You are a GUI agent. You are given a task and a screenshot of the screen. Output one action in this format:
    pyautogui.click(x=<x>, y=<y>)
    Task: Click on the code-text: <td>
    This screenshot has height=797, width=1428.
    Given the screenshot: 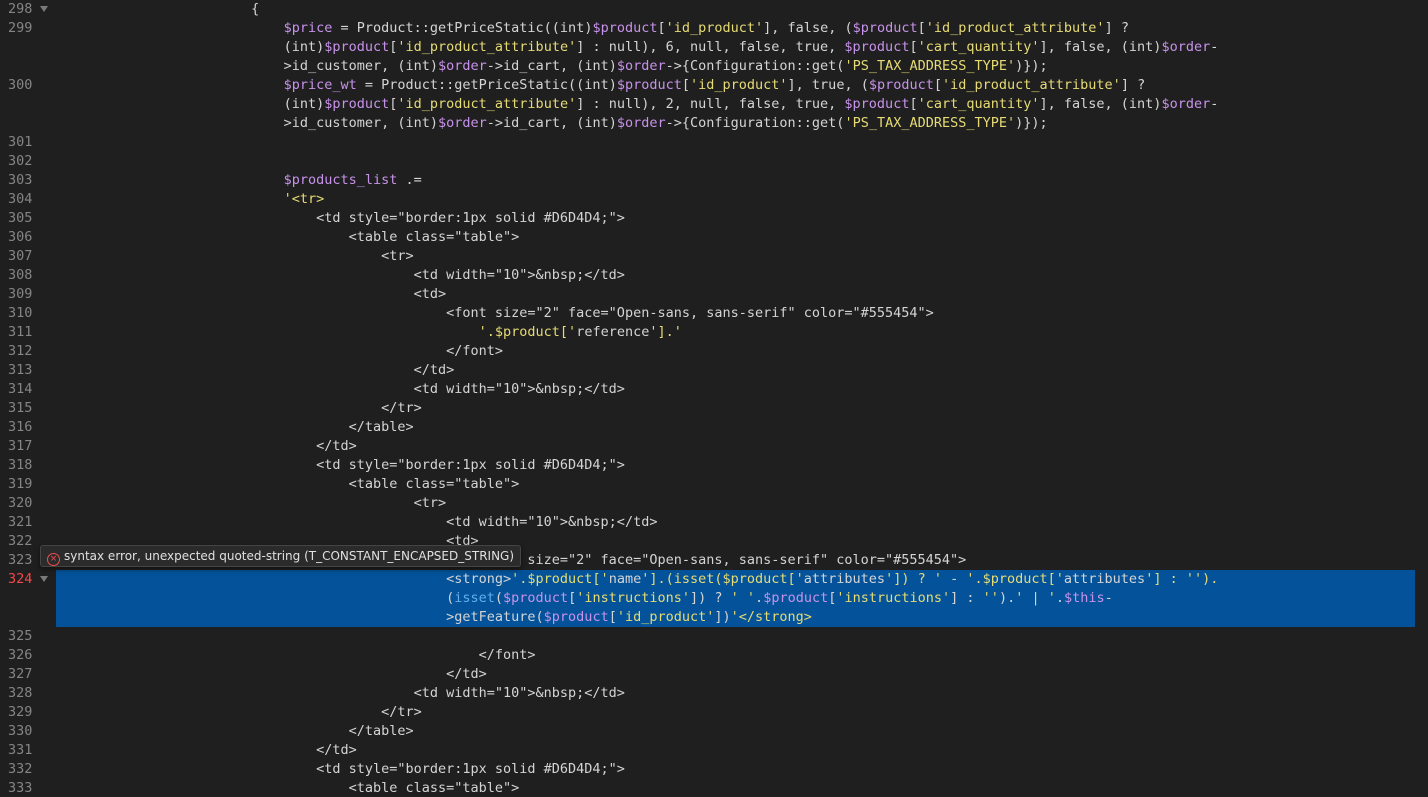 What is the action you would take?
    pyautogui.click(x=742, y=294)
    